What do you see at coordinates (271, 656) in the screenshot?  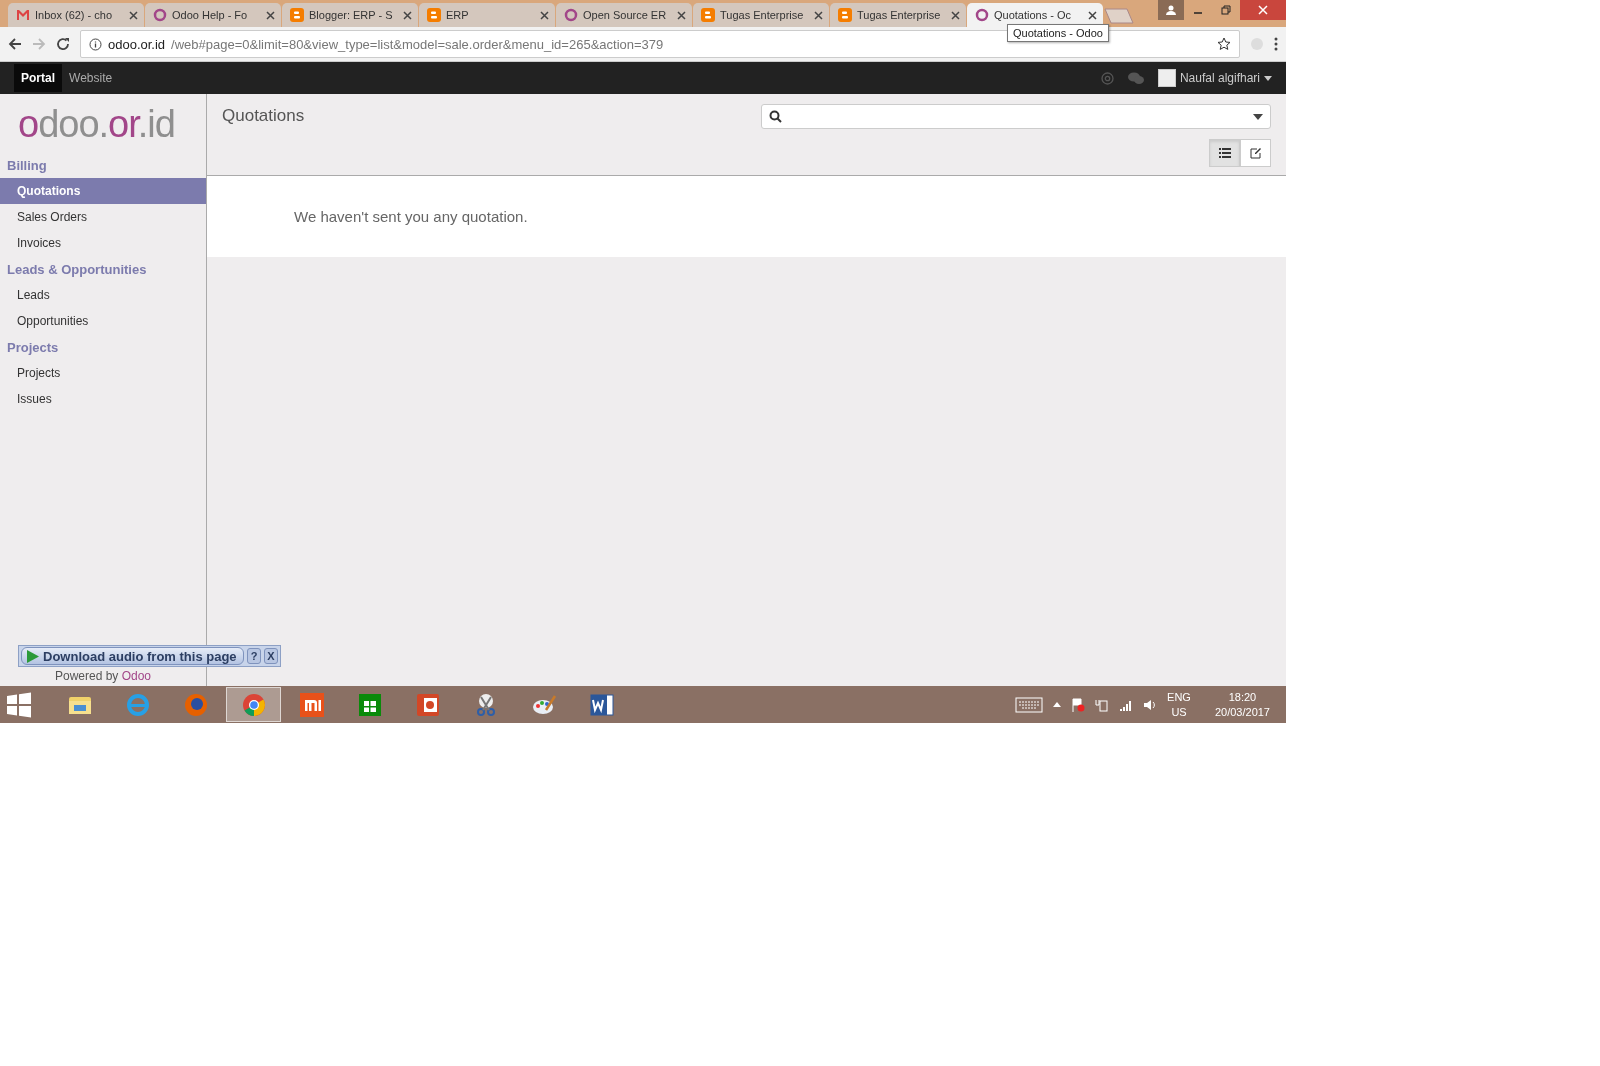 I see `close-button: X` at bounding box center [271, 656].